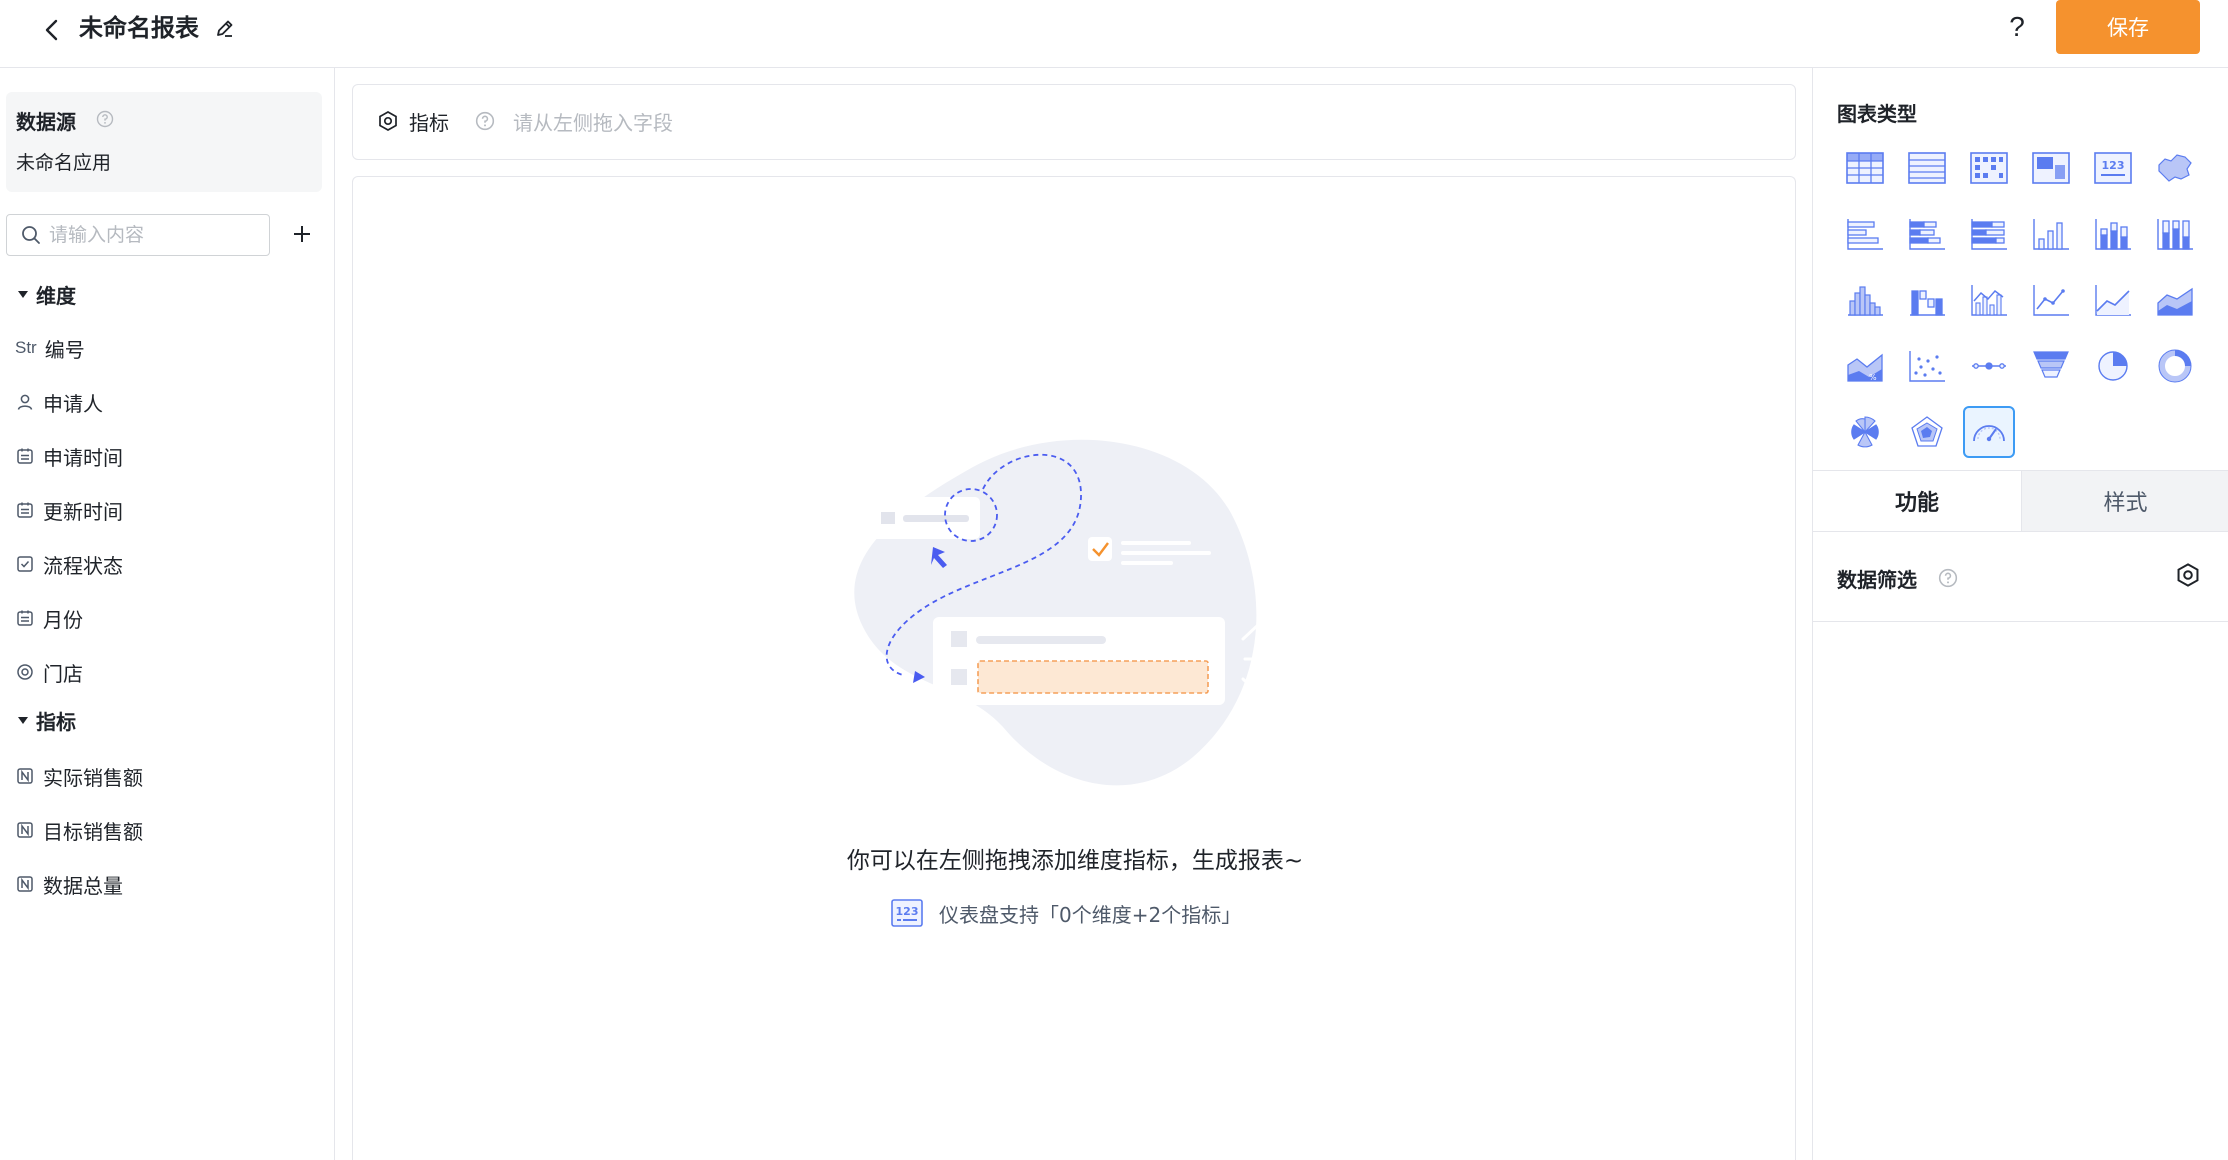  Describe the element at coordinates (23, 720) in the screenshot. I see `caret-down-icon` at that location.